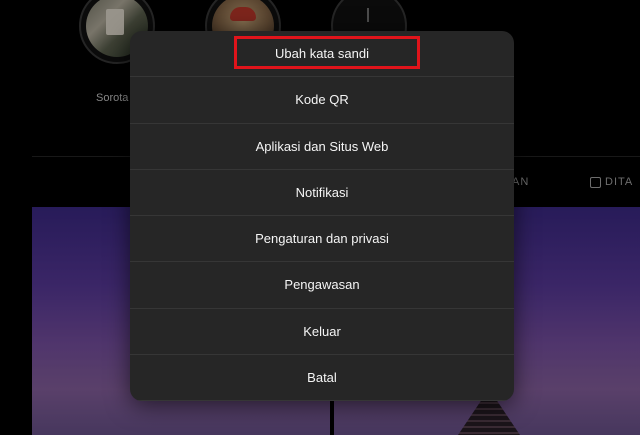 The height and width of the screenshot is (435, 640). What do you see at coordinates (322, 147) in the screenshot?
I see `menu-item-apps-websites: Aplikasi dan Situs Web` at bounding box center [322, 147].